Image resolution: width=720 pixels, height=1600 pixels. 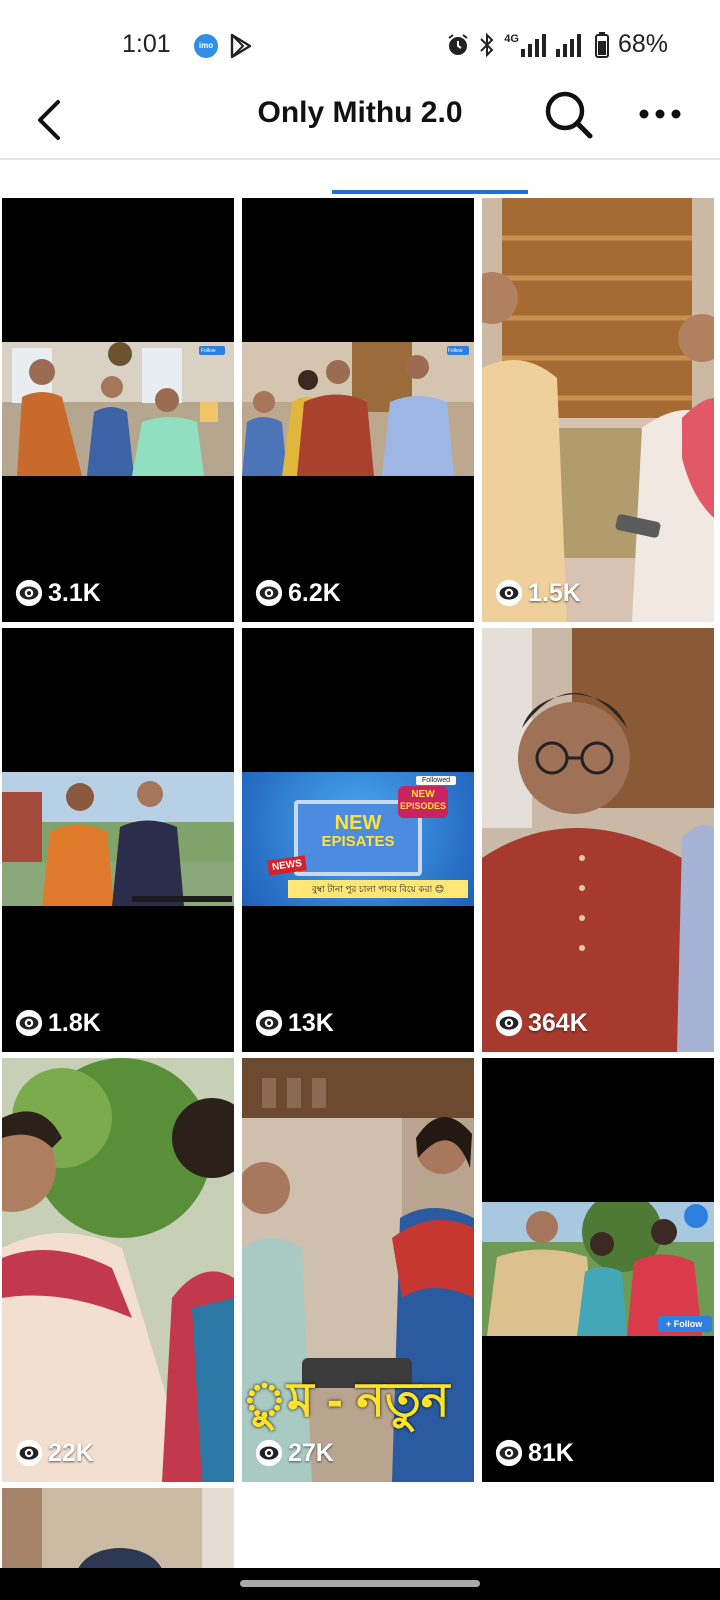 What do you see at coordinates (551, 1452) in the screenshot?
I see `view-count-label: 81K` at bounding box center [551, 1452].